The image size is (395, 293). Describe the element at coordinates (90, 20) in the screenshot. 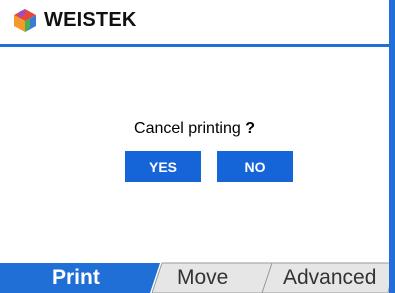

I see `brand-name: WEISTEK` at that location.